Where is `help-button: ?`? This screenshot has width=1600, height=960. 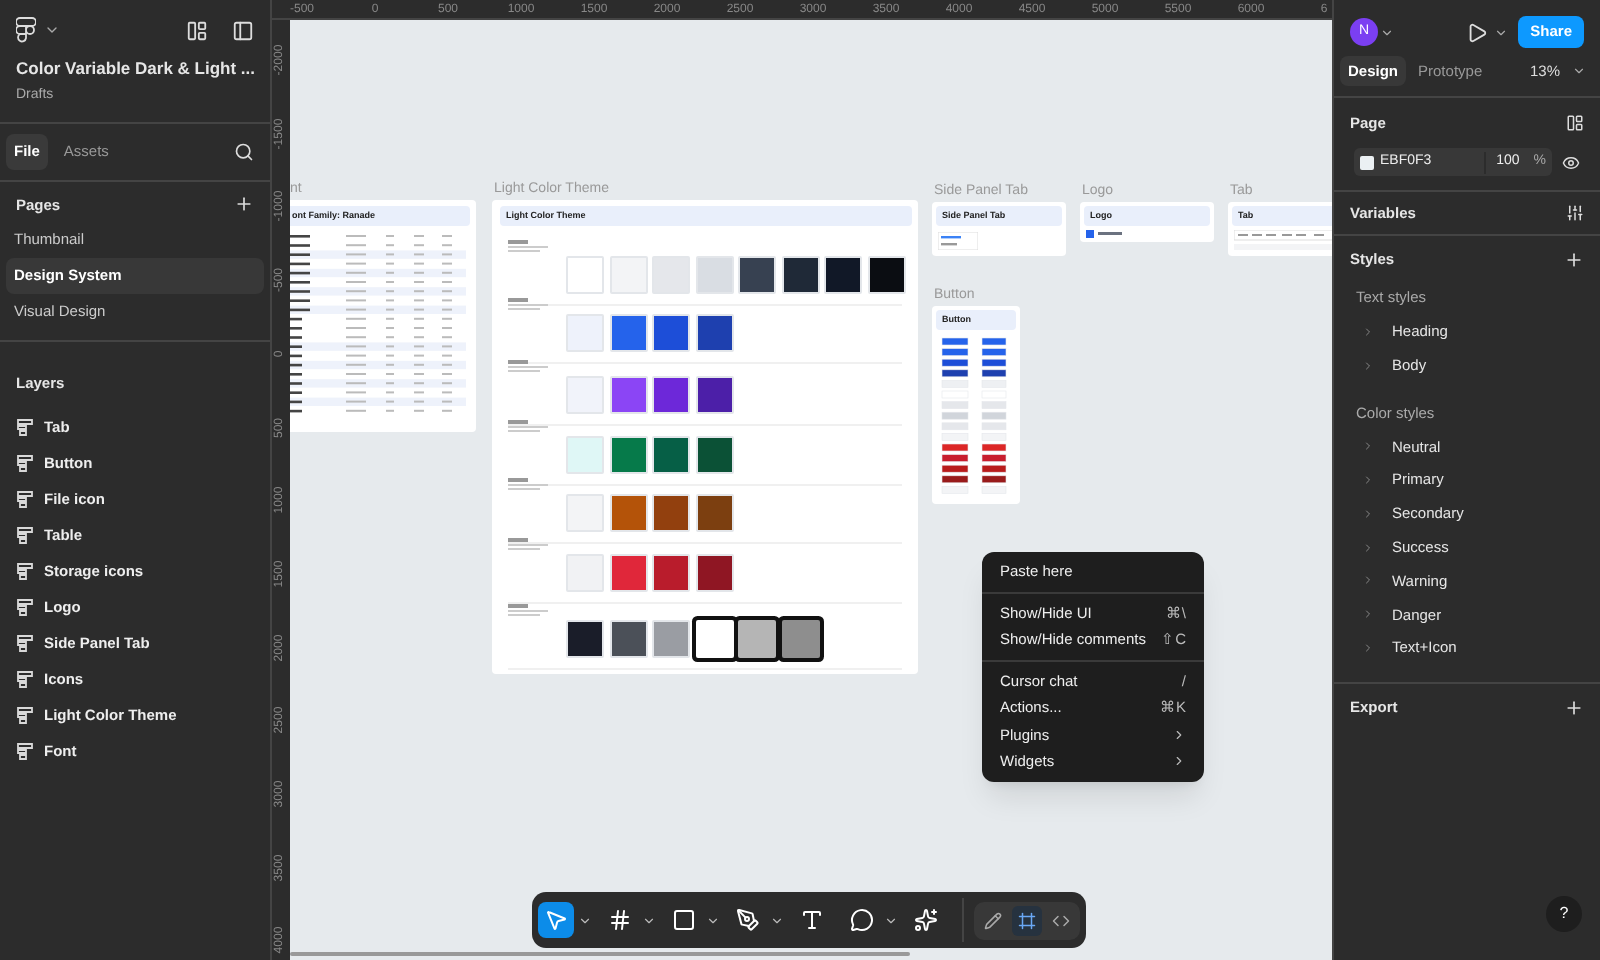 help-button: ? is located at coordinates (1564, 914).